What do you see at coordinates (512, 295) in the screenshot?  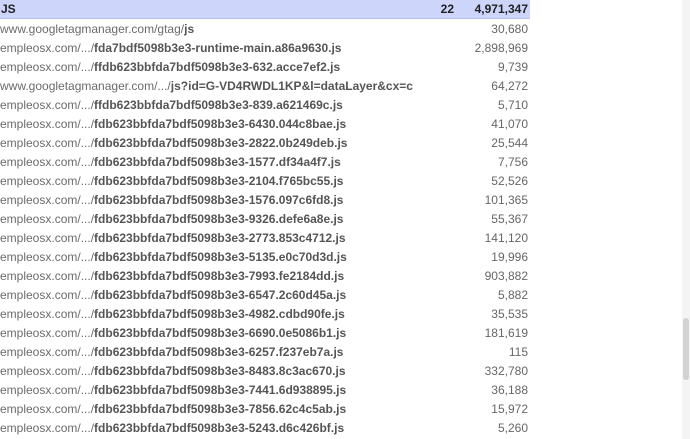 I see `resource-size: 5,882` at bounding box center [512, 295].